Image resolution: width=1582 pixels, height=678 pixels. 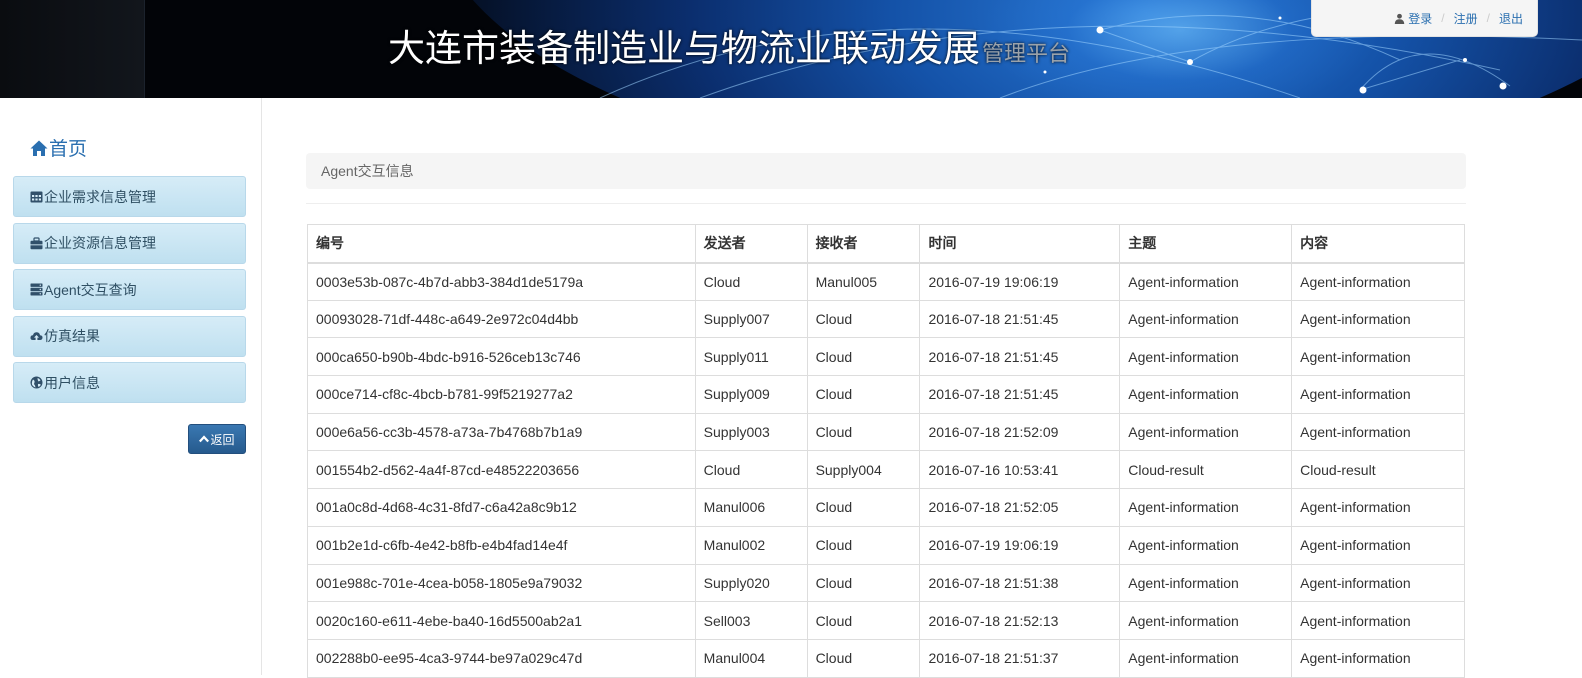 I want to click on cell-time: 2016-07-18 21:51:45, so click(x=1020, y=319).